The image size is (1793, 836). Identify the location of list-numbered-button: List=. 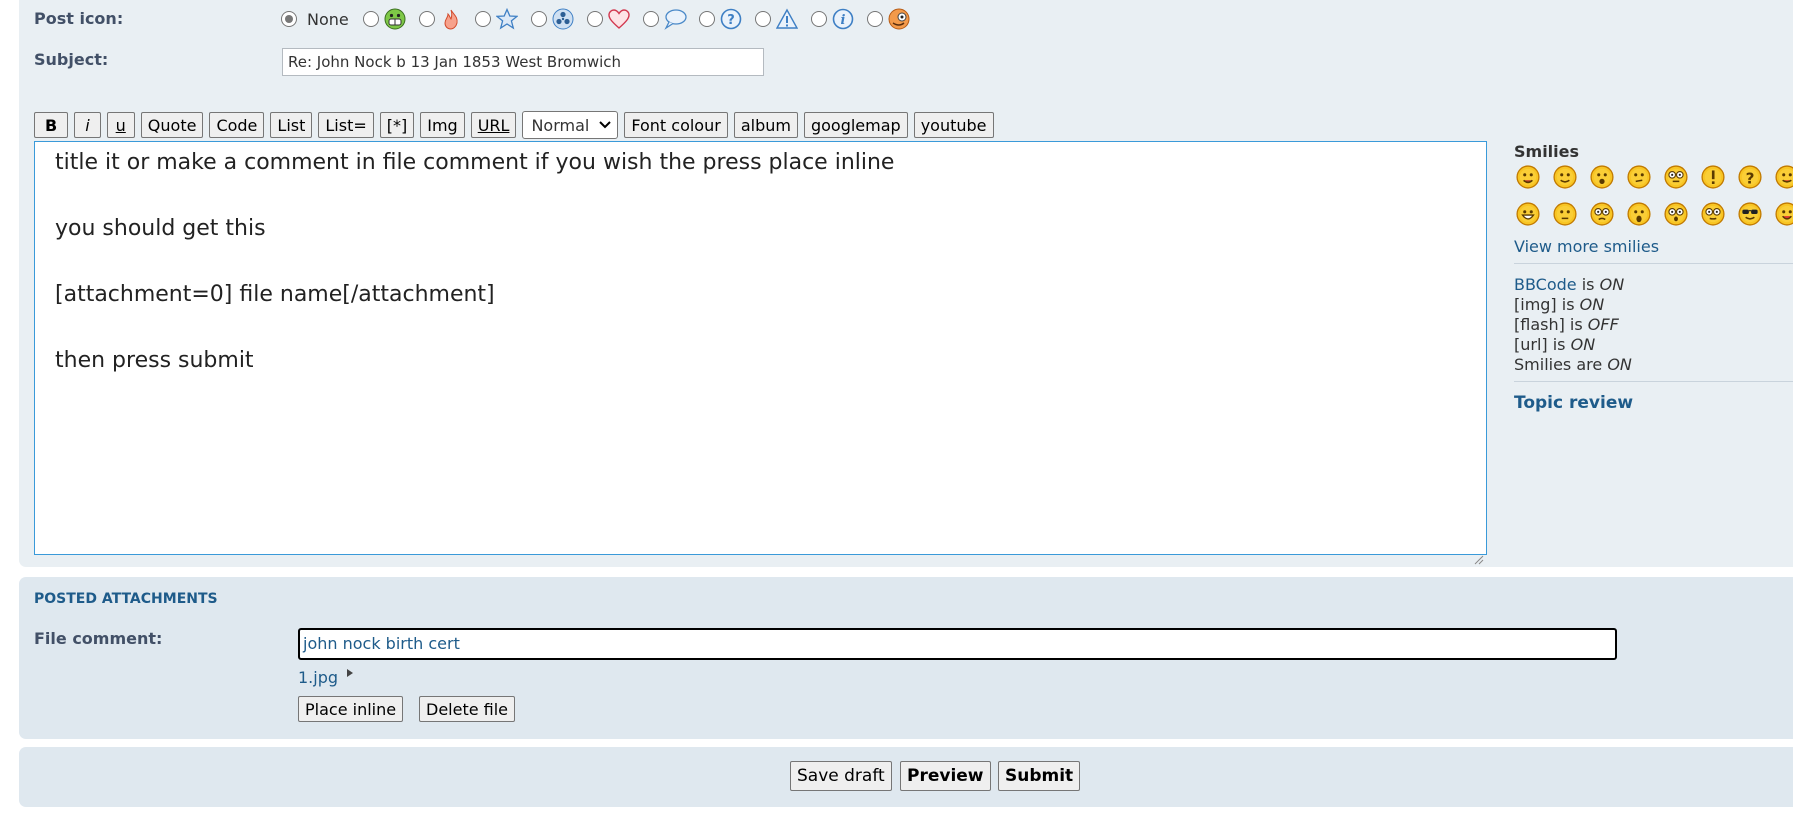
(346, 125).